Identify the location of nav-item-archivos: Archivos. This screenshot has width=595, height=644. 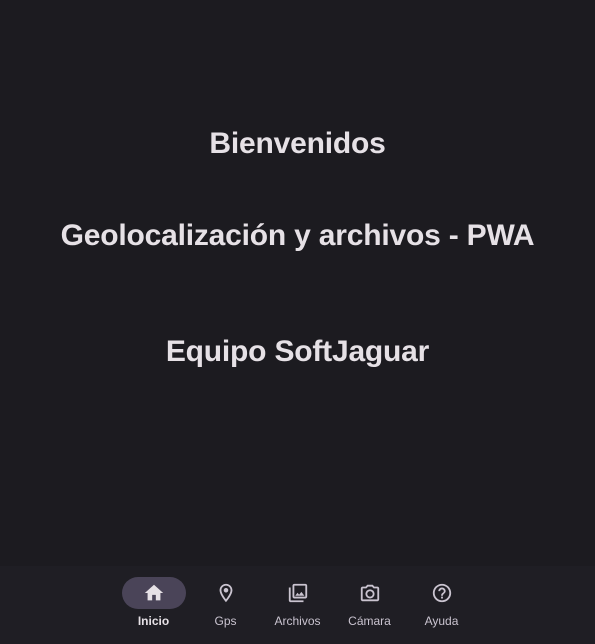
(298, 605).